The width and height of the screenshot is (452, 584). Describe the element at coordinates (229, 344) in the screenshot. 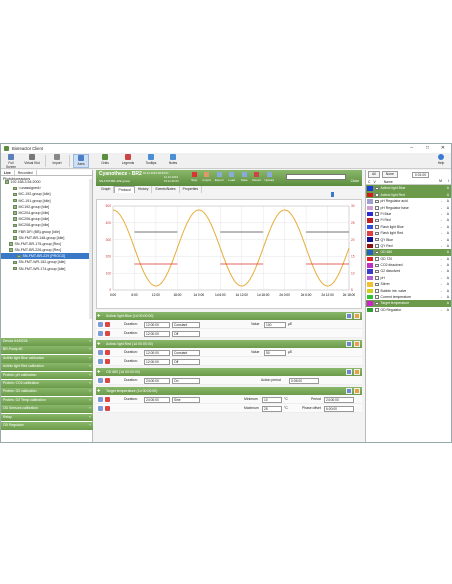

I see `protocol-section-header: Actinic light Red (1d 00:00:00) ✚` at that location.